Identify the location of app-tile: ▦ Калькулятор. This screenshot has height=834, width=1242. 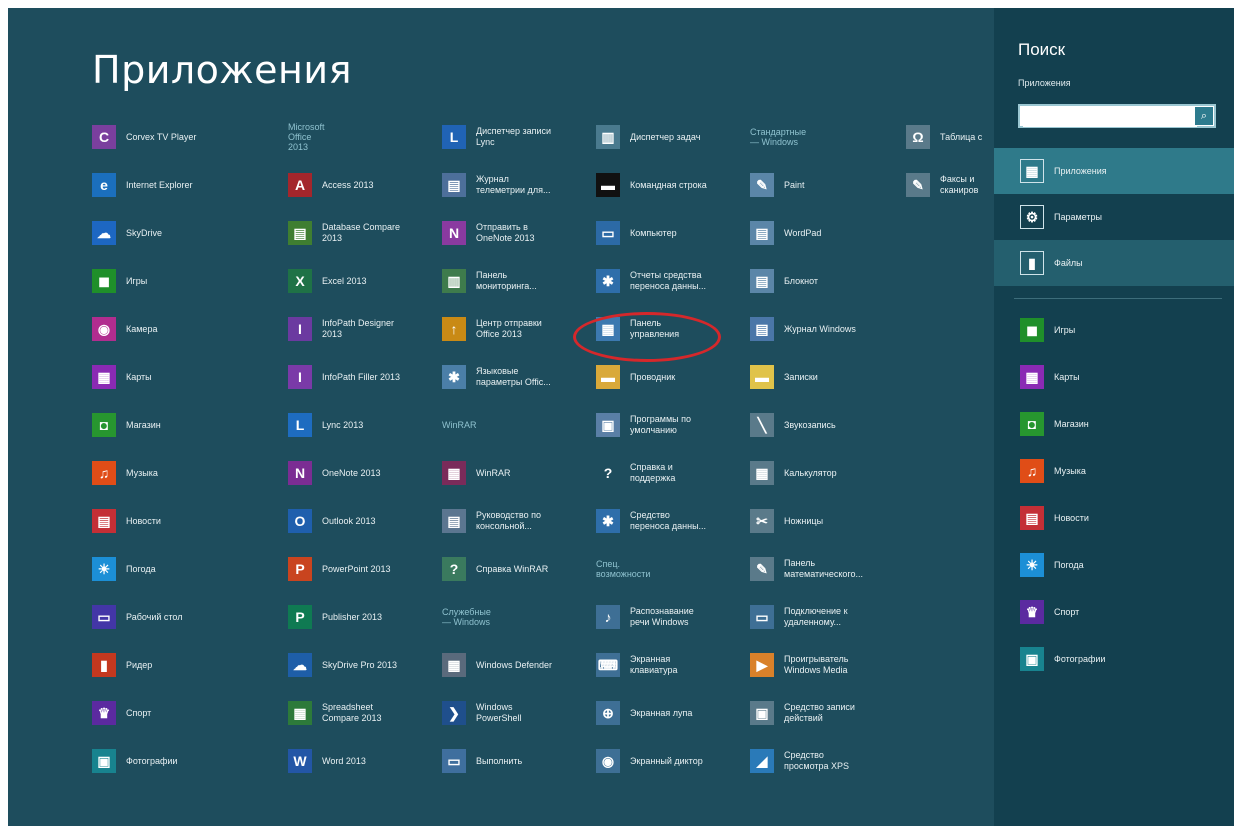
(825, 473).